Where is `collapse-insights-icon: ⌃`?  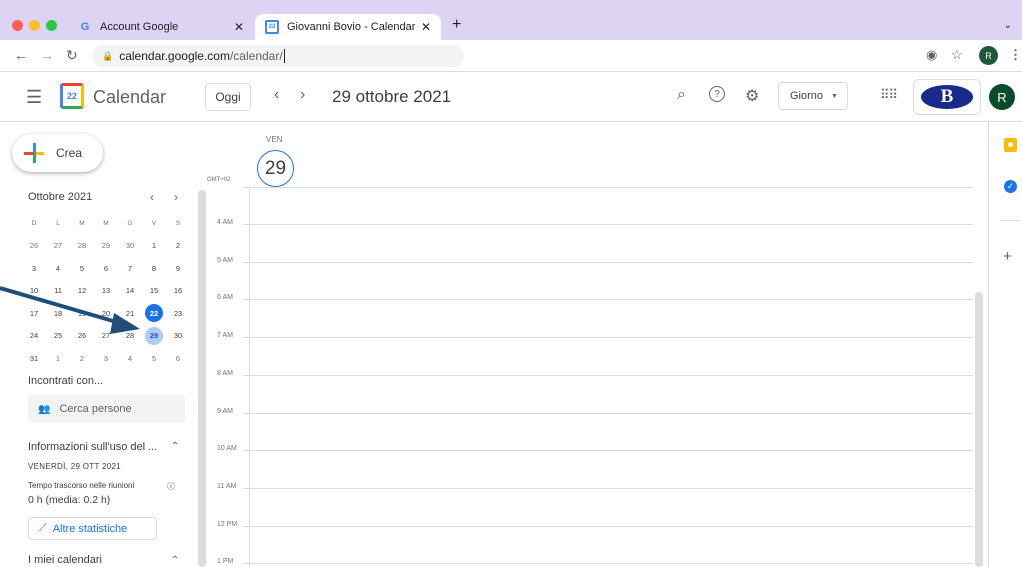
collapse-insights-icon: ⌃ is located at coordinates (175, 446).